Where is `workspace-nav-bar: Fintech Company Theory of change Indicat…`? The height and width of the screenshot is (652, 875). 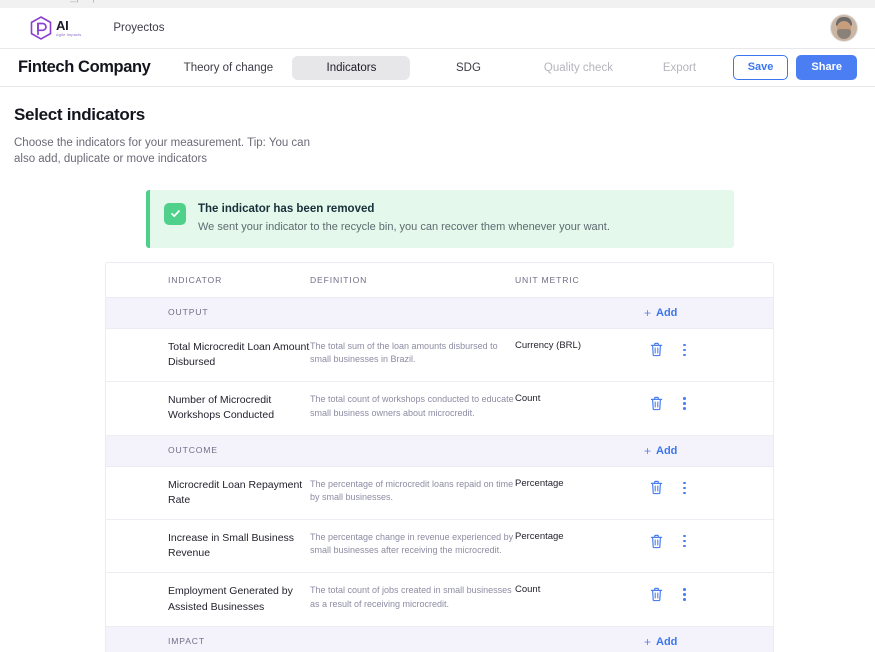 workspace-nav-bar: Fintech Company Theory of change Indicat… is located at coordinates (437, 68).